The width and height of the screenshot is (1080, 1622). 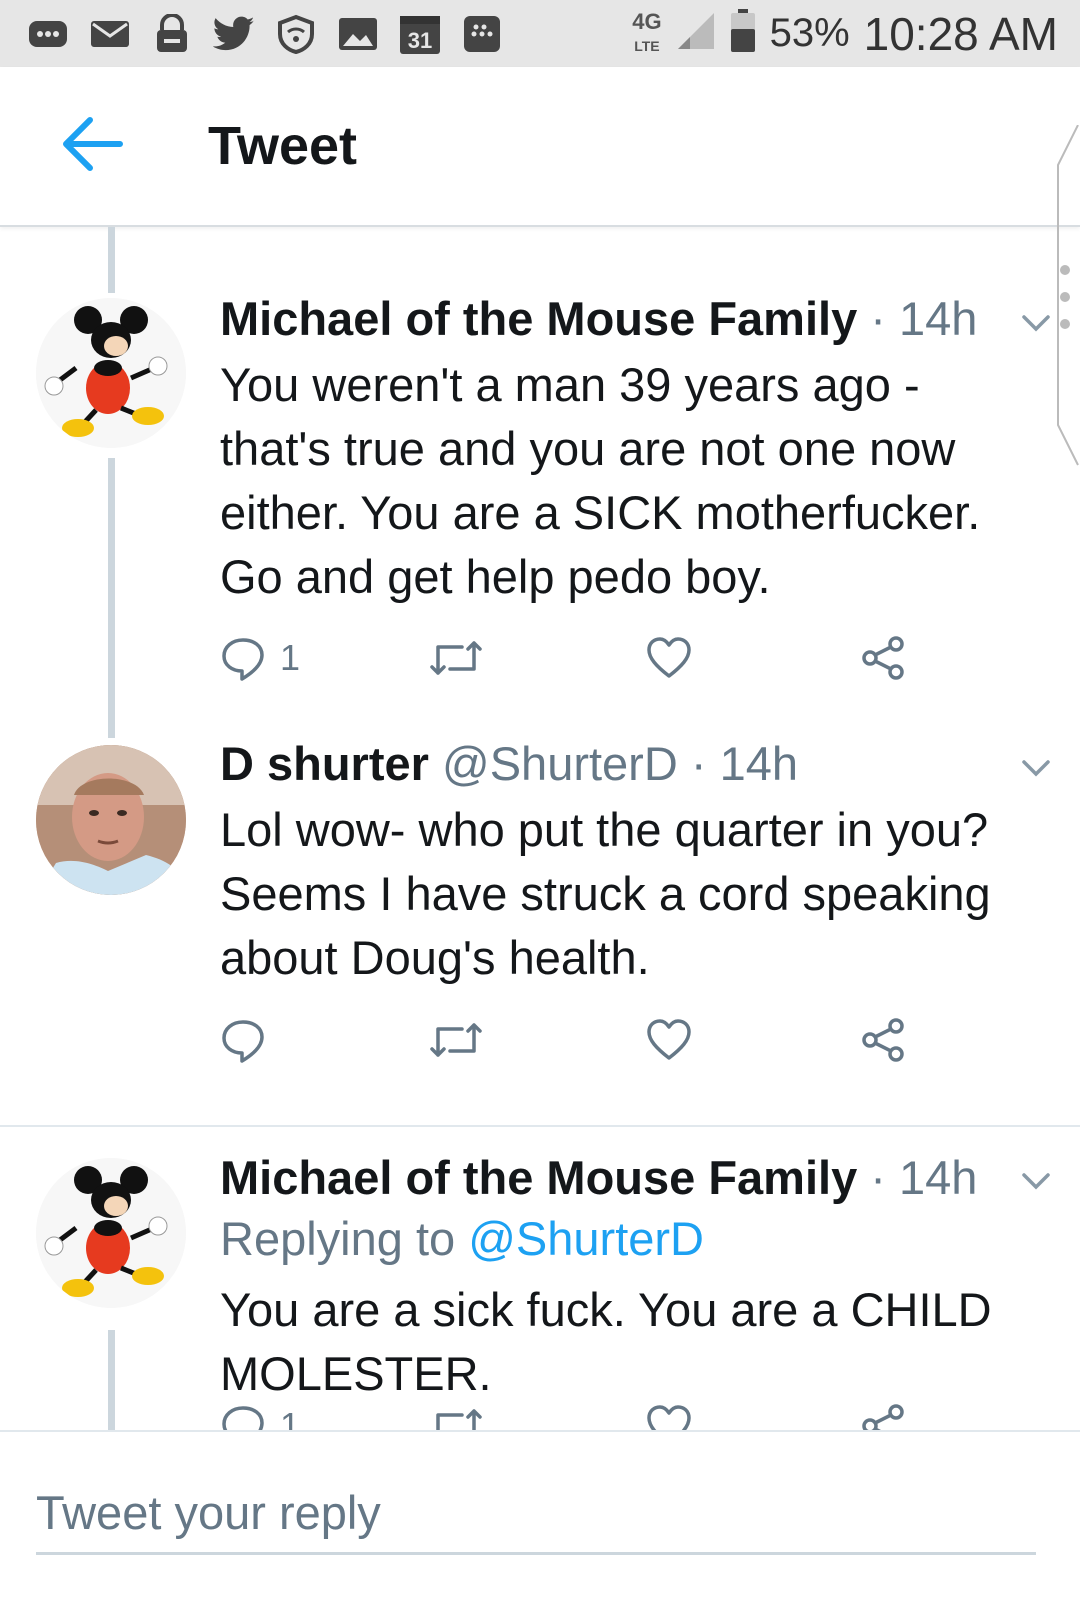 What do you see at coordinates (647, 21) in the screenshot?
I see `network-type: 4G` at bounding box center [647, 21].